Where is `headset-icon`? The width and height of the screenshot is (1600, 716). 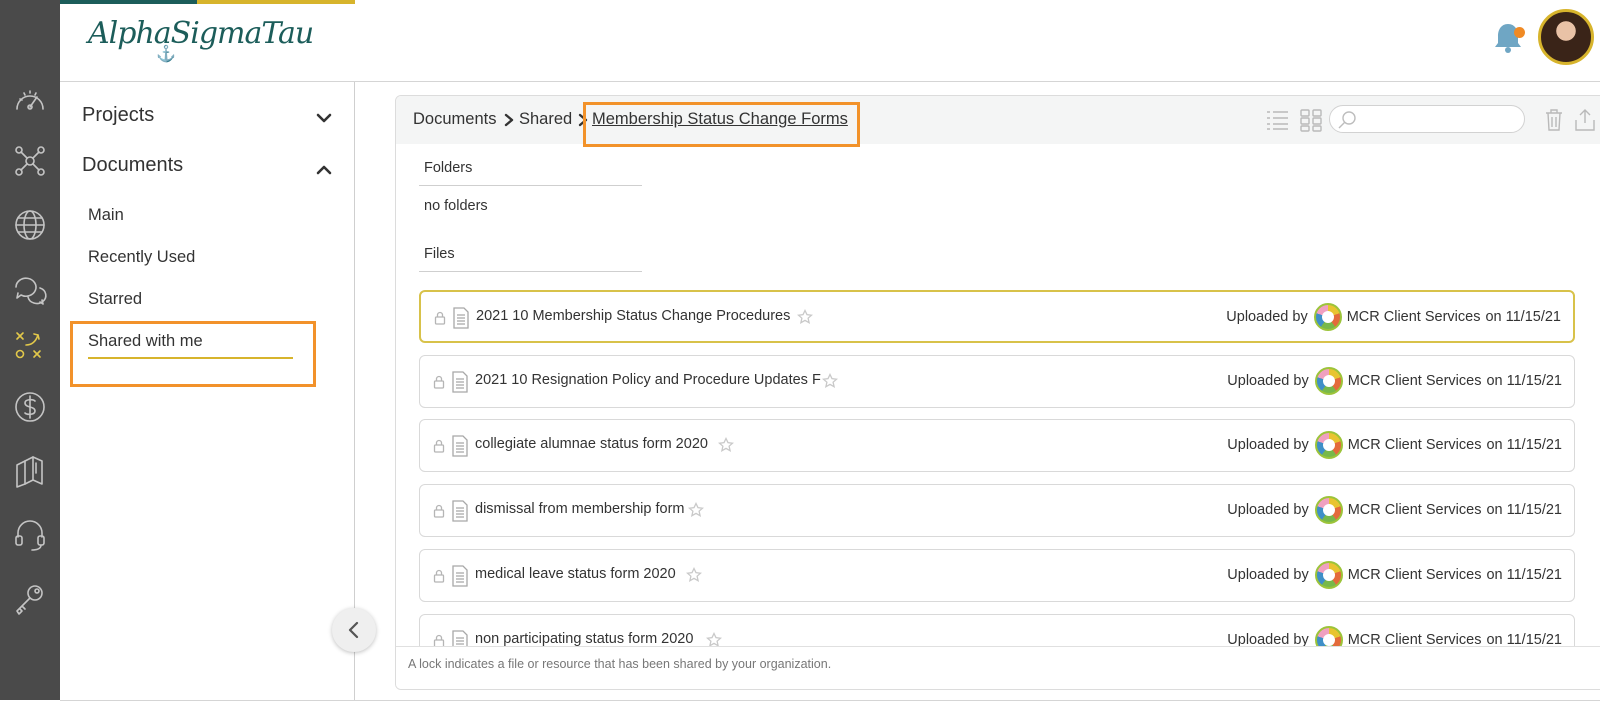
headset-icon is located at coordinates (30, 535).